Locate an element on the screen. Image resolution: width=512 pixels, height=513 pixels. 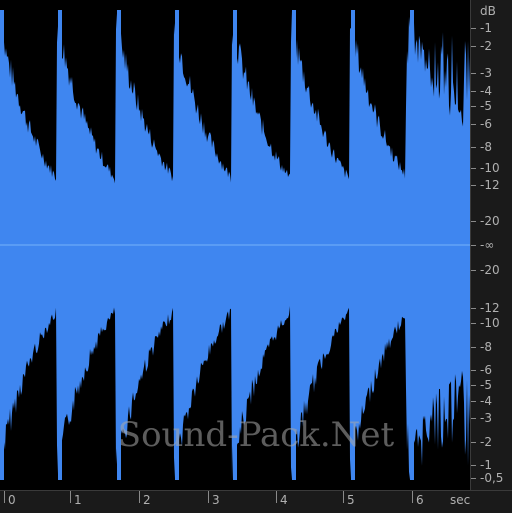
time-tick-label: 0 is located at coordinates (12, 500).